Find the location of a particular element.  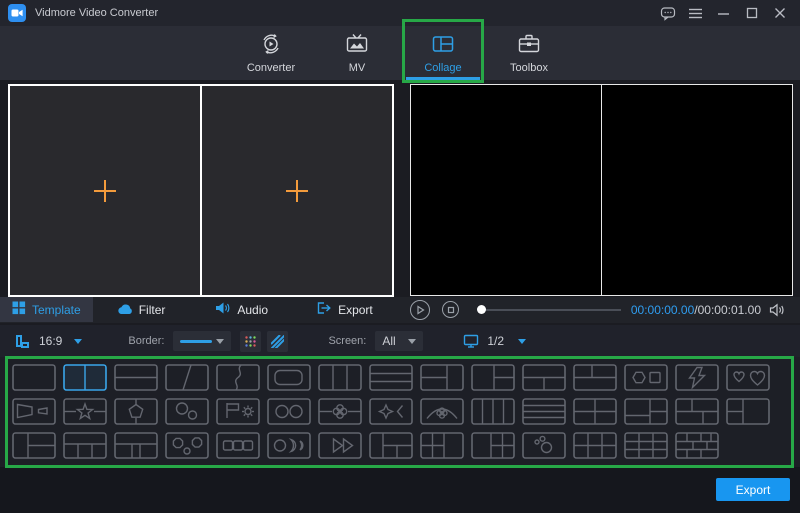

minimize-icon is located at coordinates (723, 13).